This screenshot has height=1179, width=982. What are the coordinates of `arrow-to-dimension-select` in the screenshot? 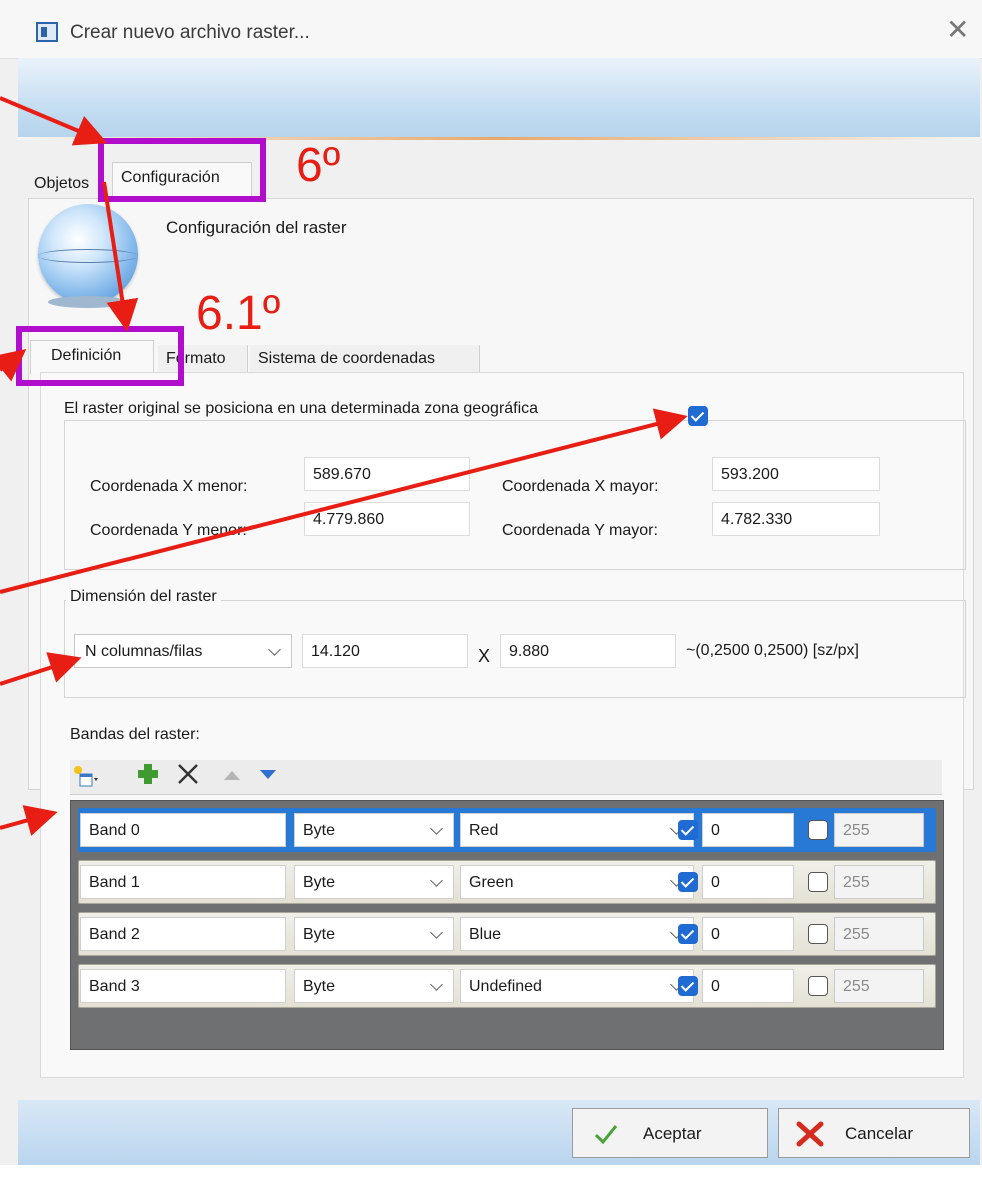 It's located at (41, 669).